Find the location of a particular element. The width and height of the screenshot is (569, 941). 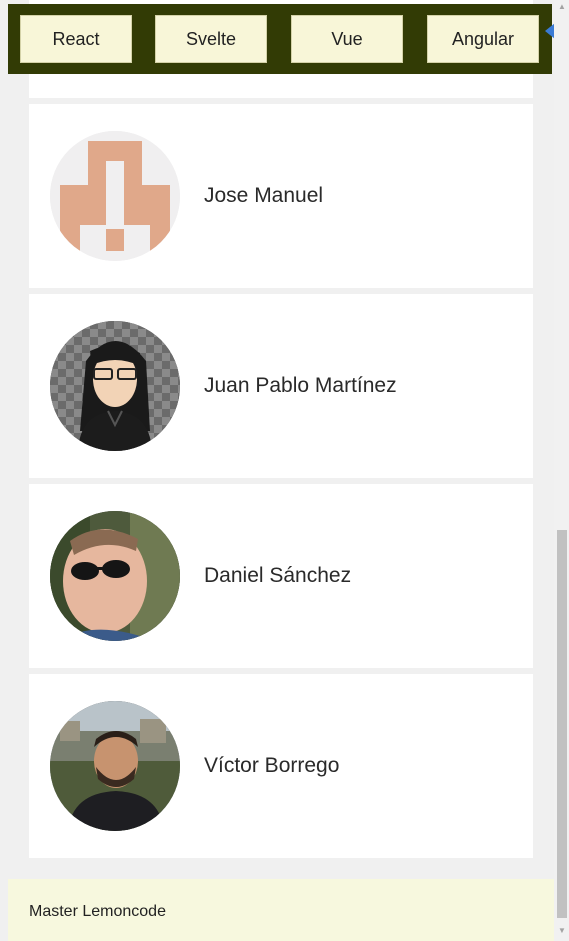

photo-avatar-sunglasses-icon is located at coordinates (115, 576).